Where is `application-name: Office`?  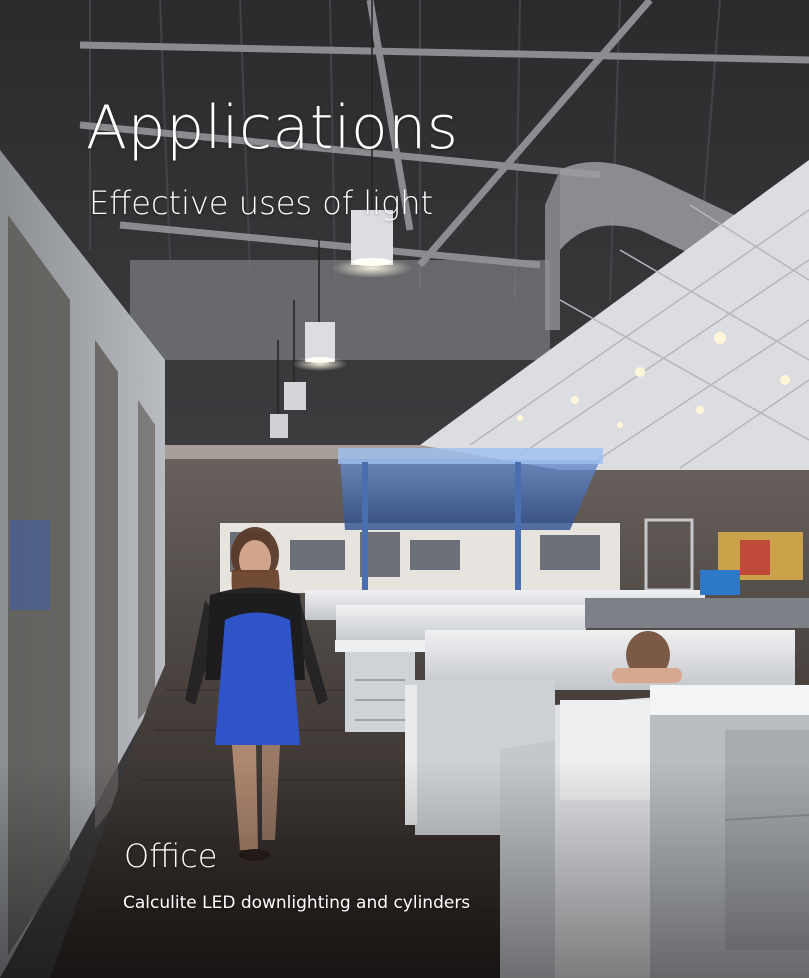
application-name: Office is located at coordinates (171, 856).